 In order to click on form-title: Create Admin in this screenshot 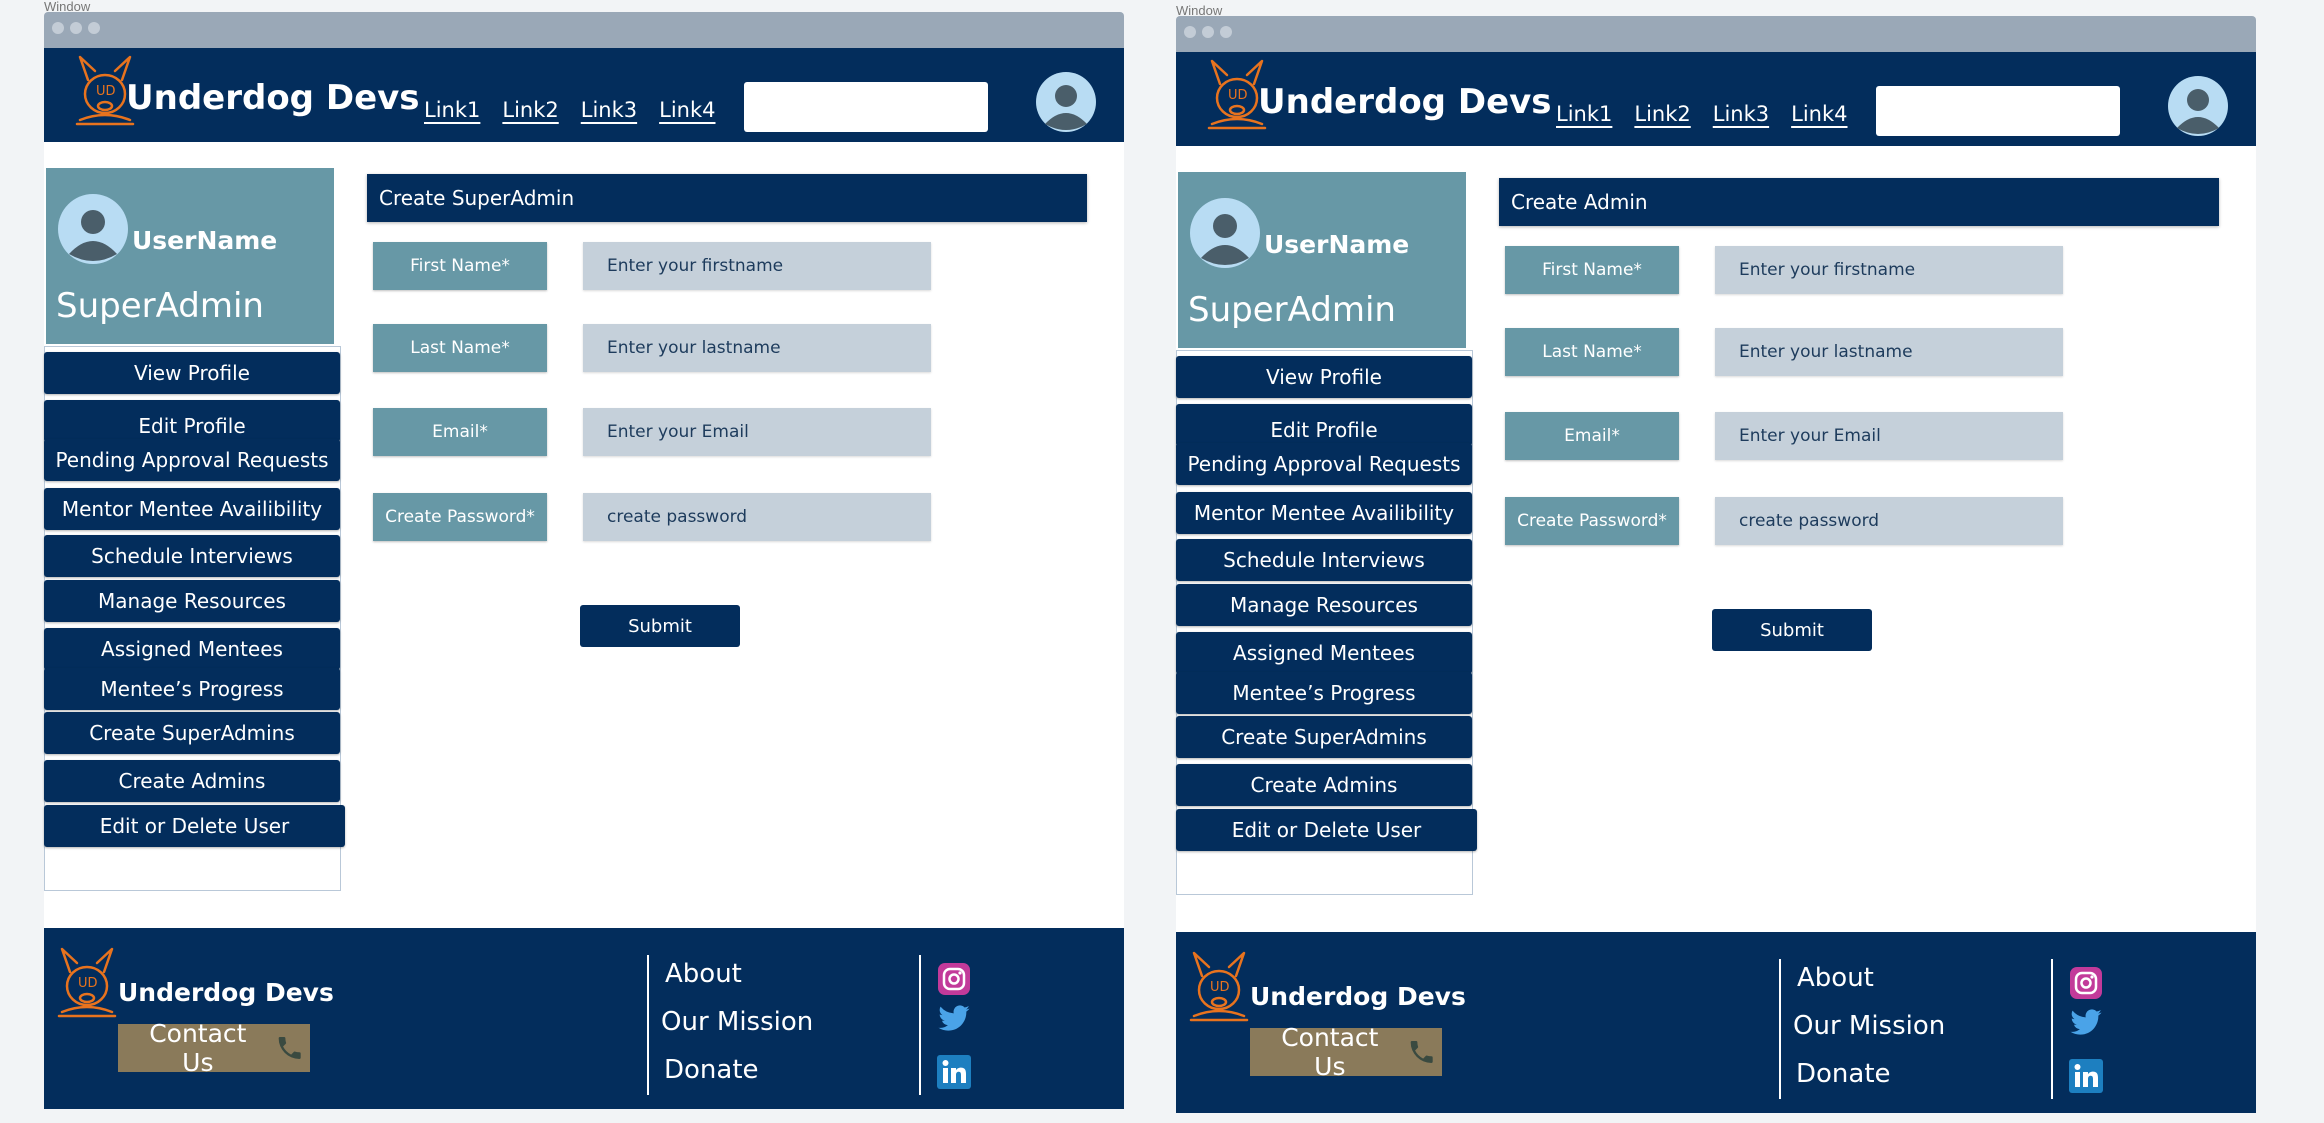, I will do `click(1859, 202)`.